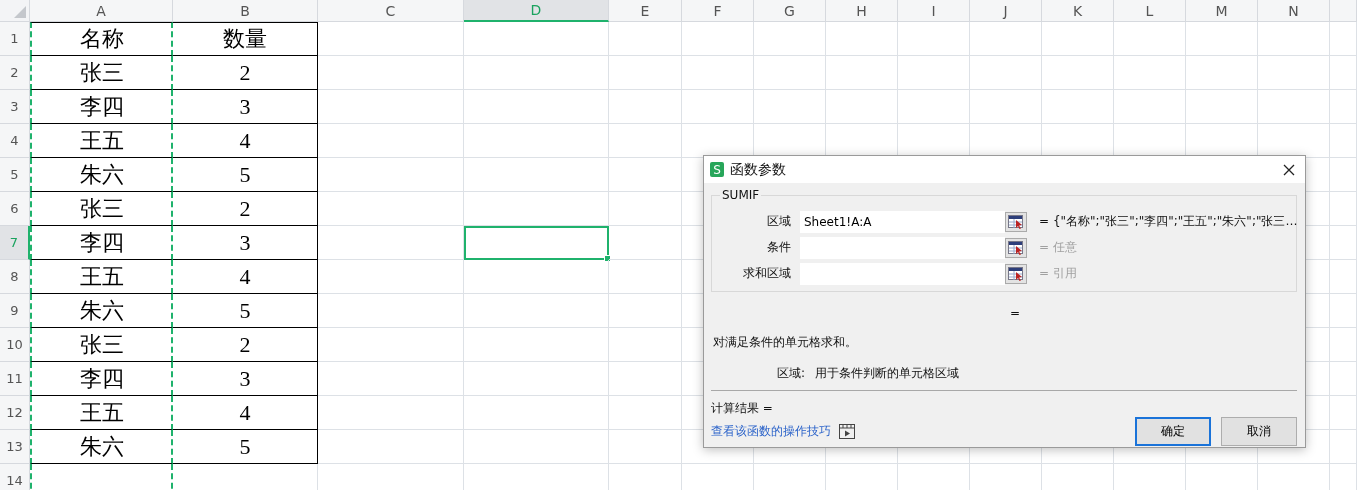 The width and height of the screenshot is (1357, 490). What do you see at coordinates (791, 373) in the screenshot?
I see `help-label: 区域:` at bounding box center [791, 373].